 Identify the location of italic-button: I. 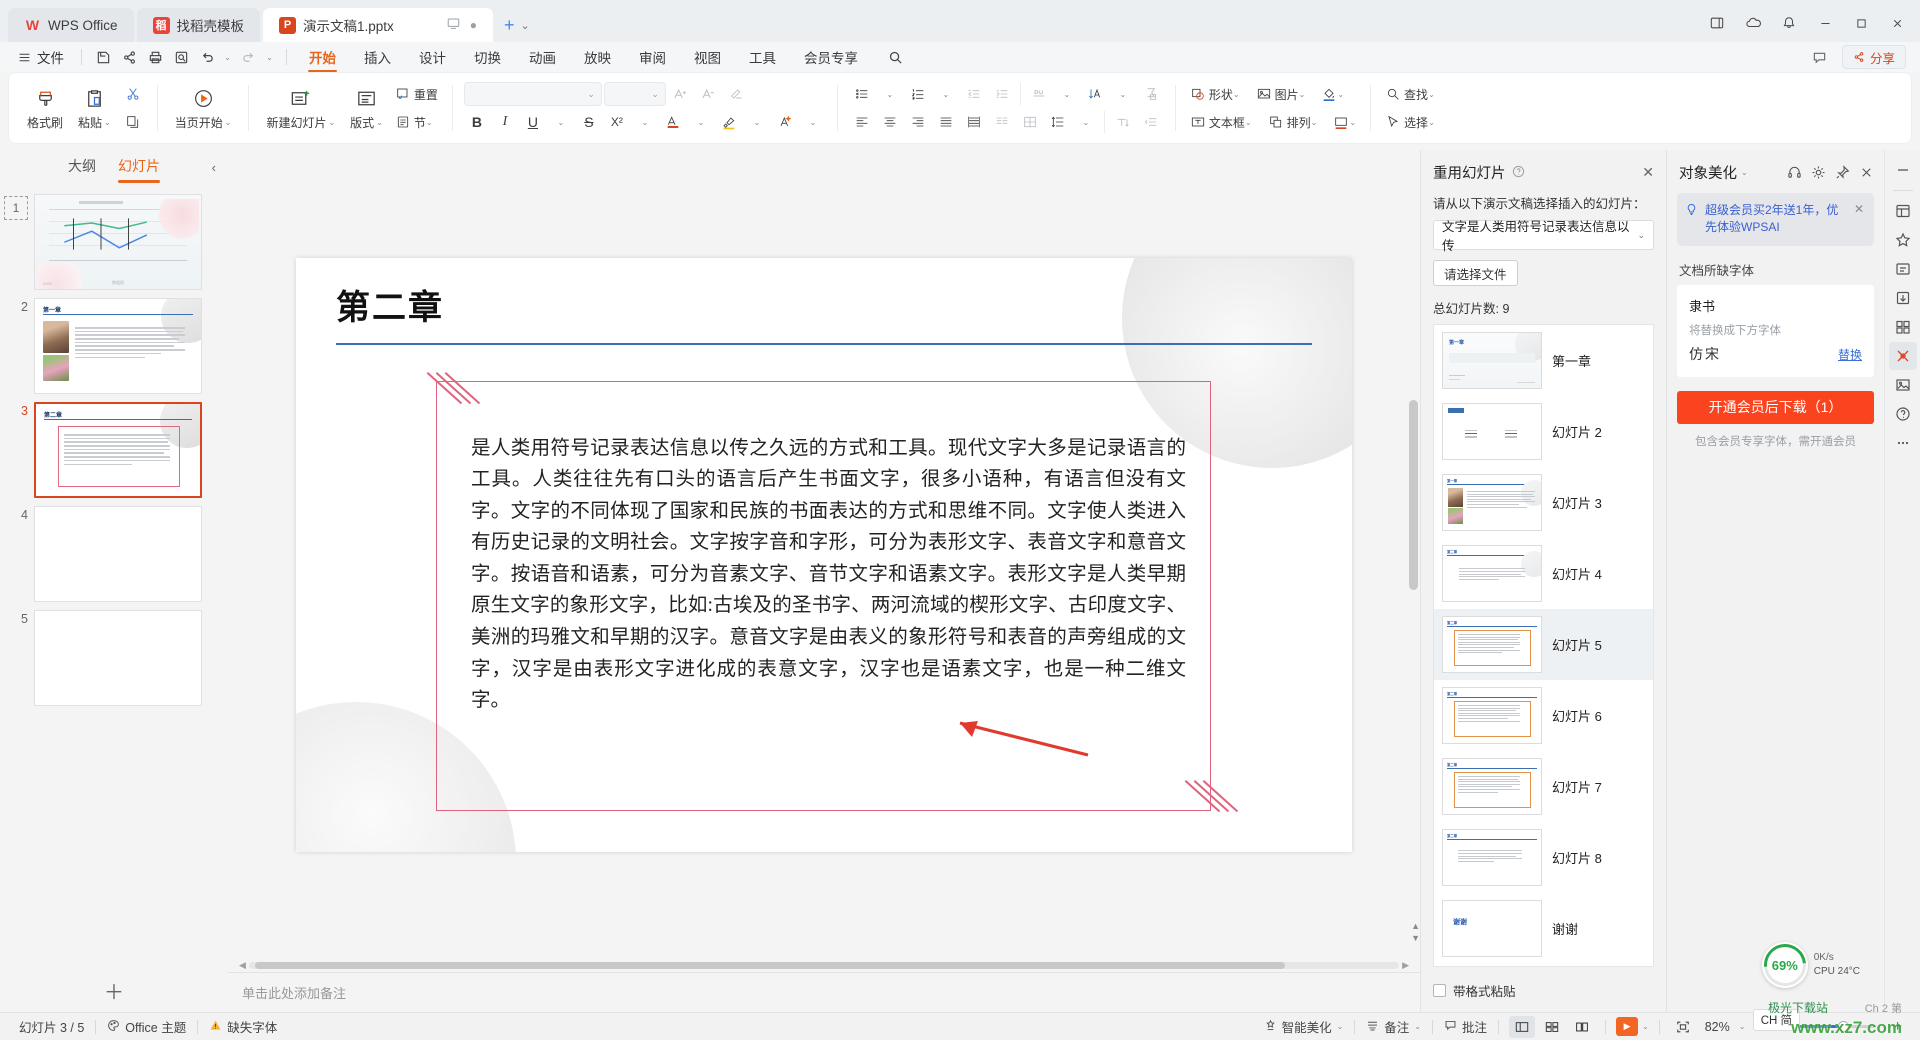
(505, 122).